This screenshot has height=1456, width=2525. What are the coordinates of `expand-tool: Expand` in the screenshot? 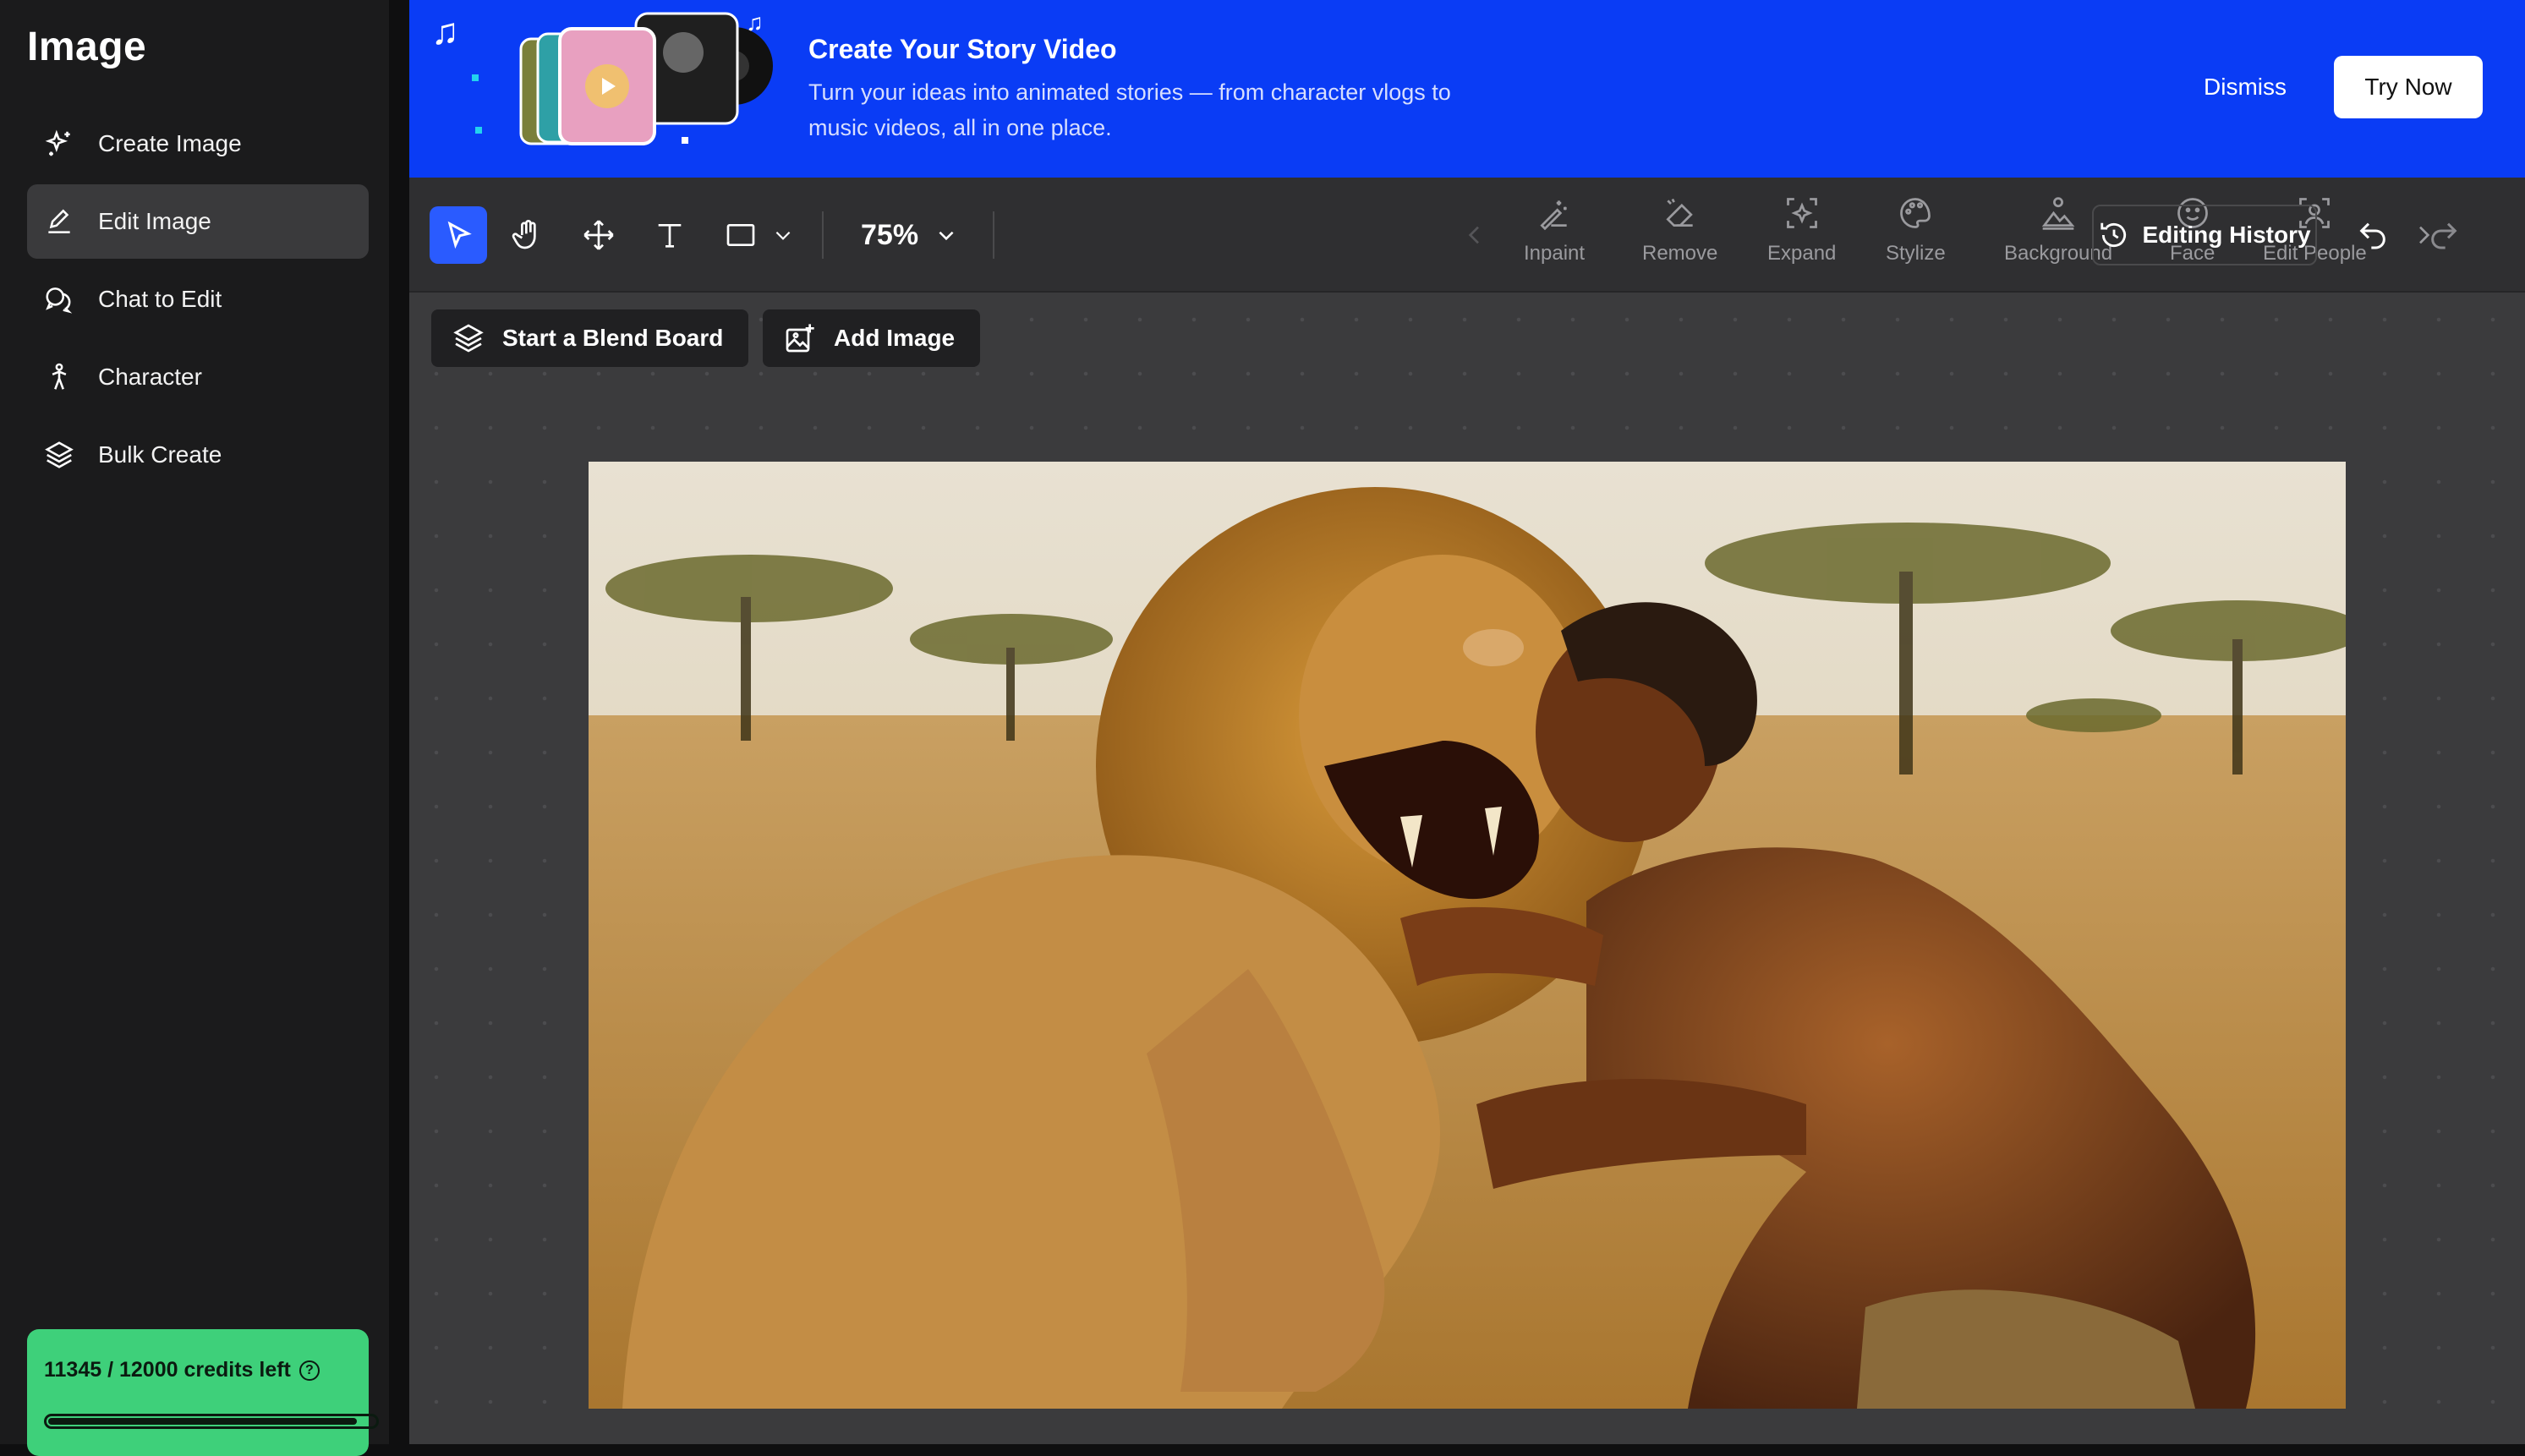 It's located at (1801, 237).